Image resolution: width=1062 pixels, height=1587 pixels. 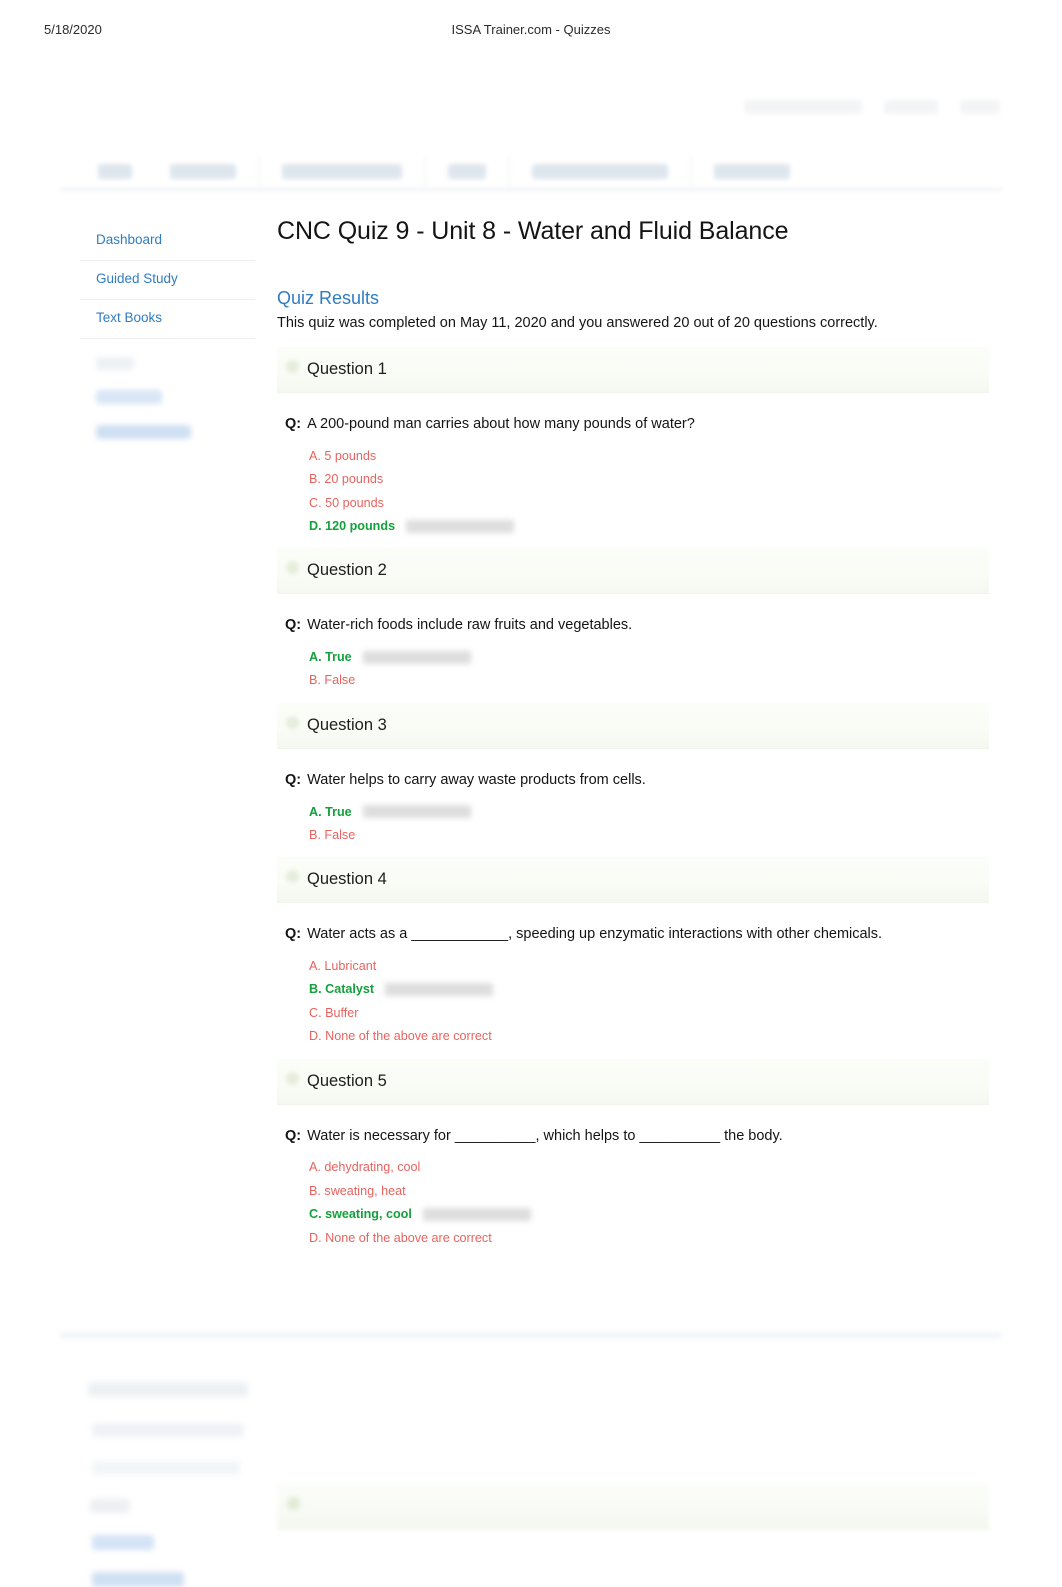 What do you see at coordinates (346, 502) in the screenshot?
I see `answer-option-label: C. 50 pounds` at bounding box center [346, 502].